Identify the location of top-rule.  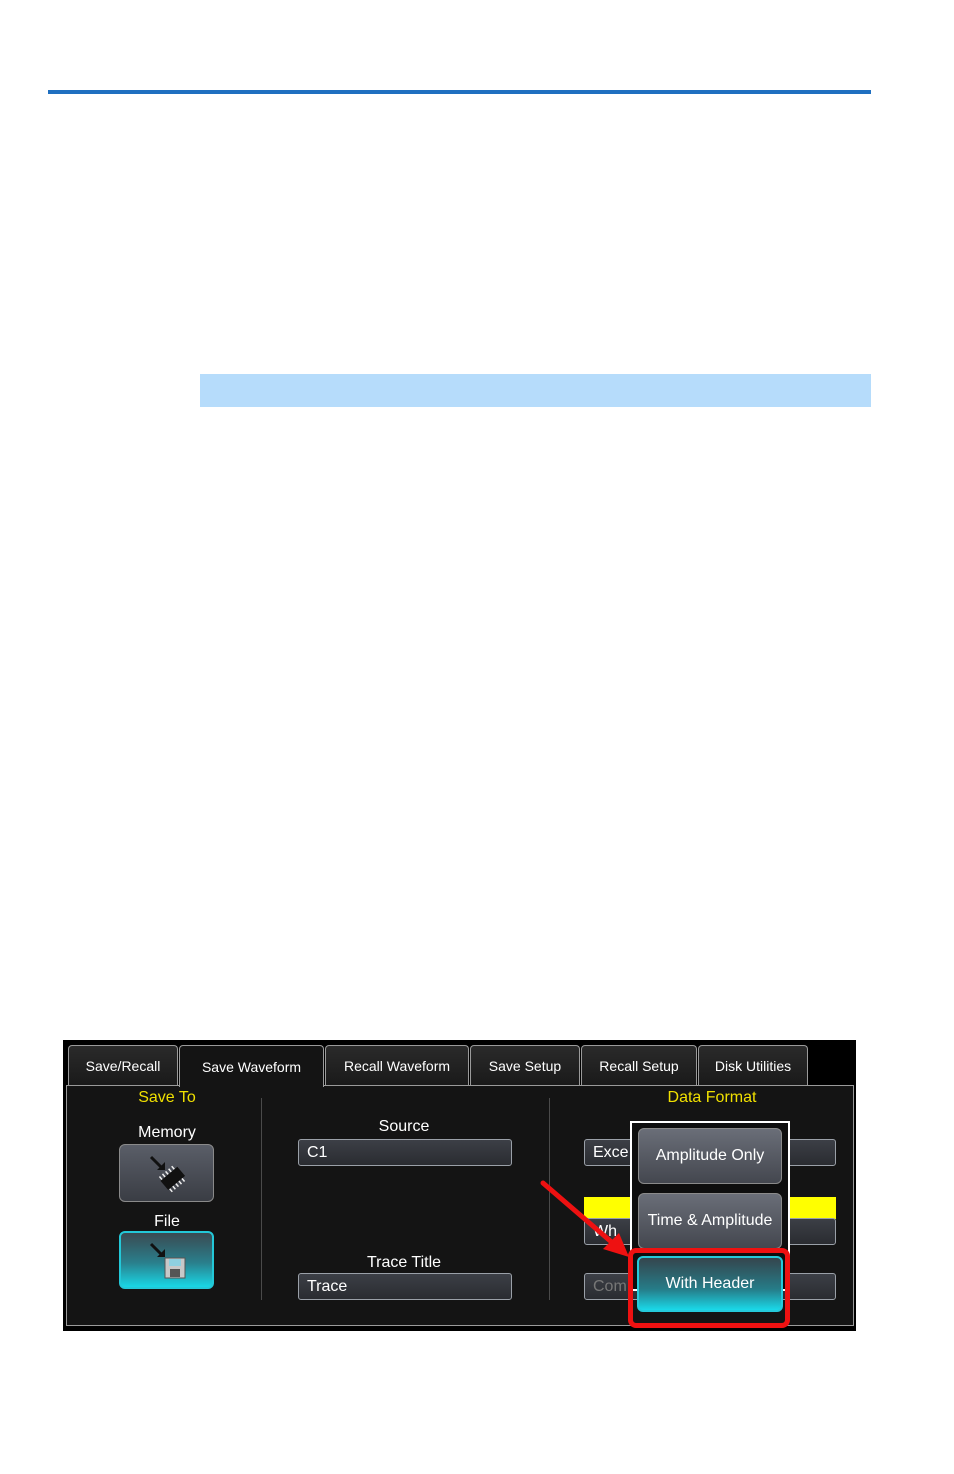
(459, 92).